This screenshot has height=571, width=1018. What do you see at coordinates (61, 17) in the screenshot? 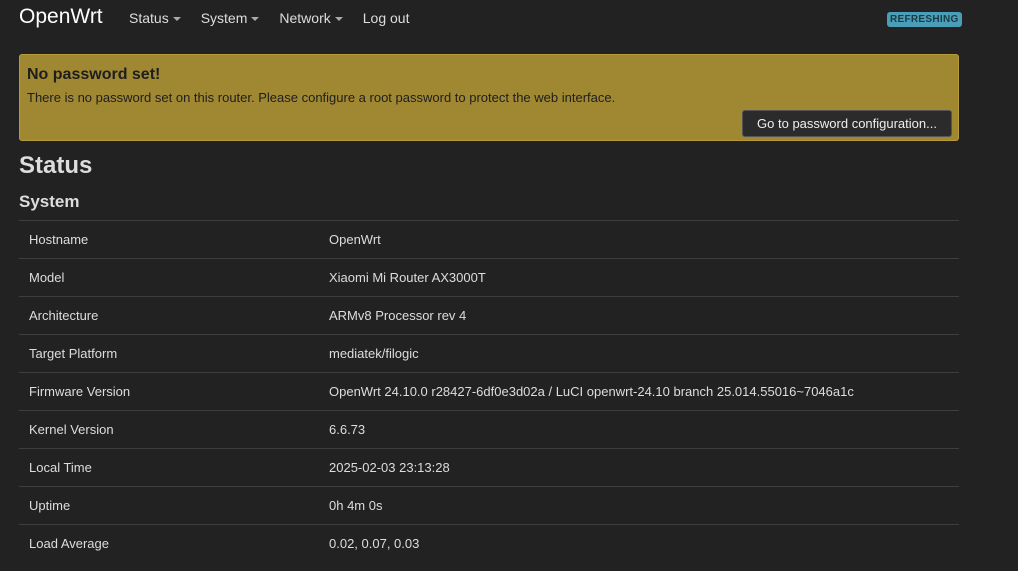
I see `brand-logo: OpenWrt` at bounding box center [61, 17].